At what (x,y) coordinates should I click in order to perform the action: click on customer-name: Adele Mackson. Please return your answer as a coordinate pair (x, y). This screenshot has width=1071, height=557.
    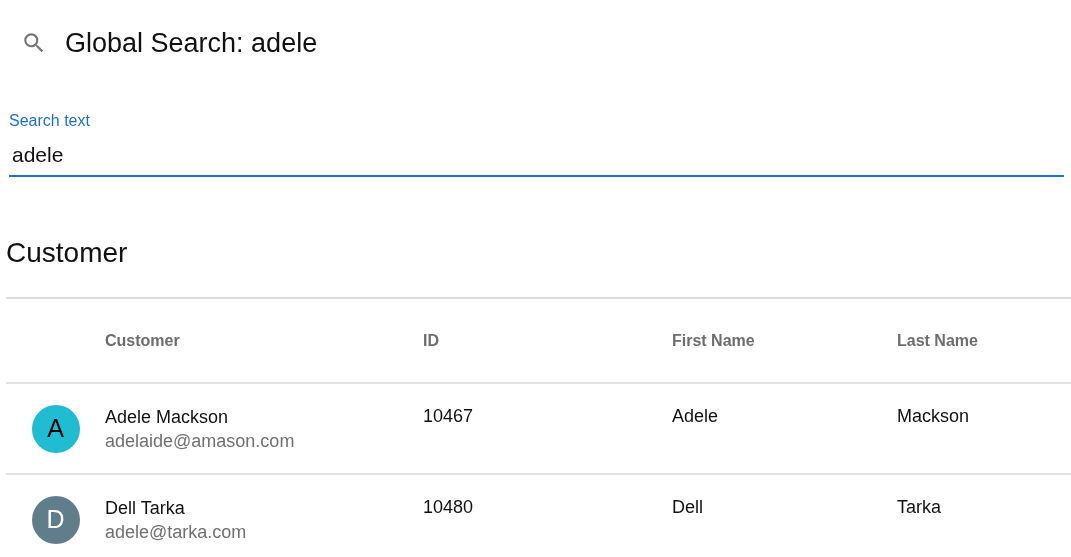
    Looking at the image, I should click on (167, 417).